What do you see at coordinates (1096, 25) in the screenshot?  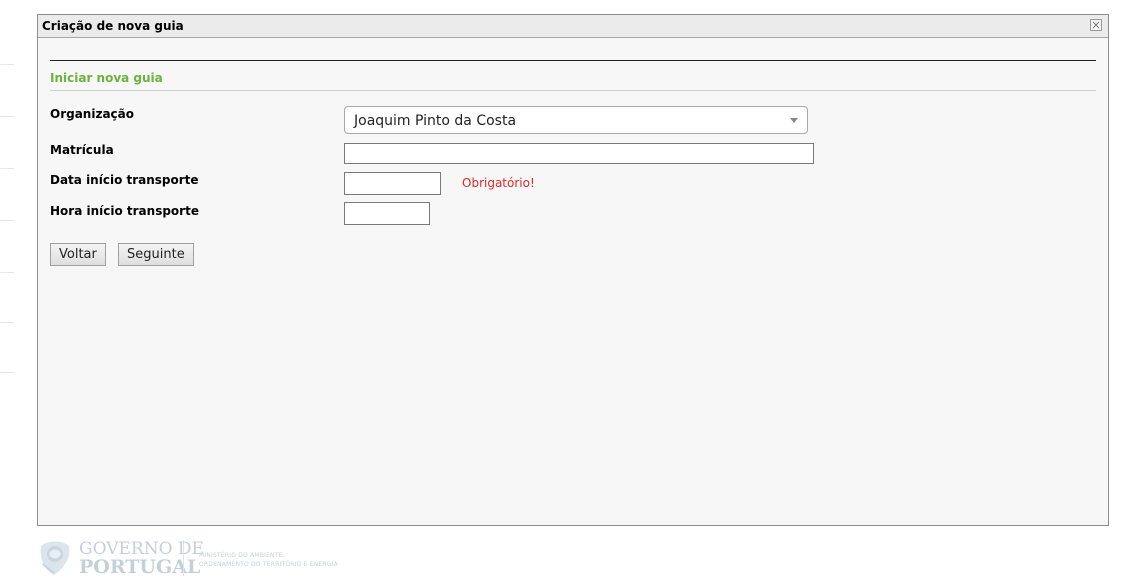 I see `close-icon` at bounding box center [1096, 25].